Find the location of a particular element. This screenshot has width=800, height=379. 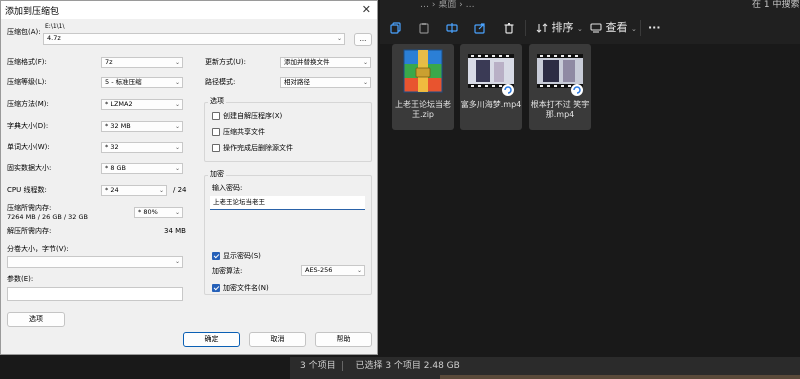

sort-button: 排序 ⌄ is located at coordinates (559, 28).